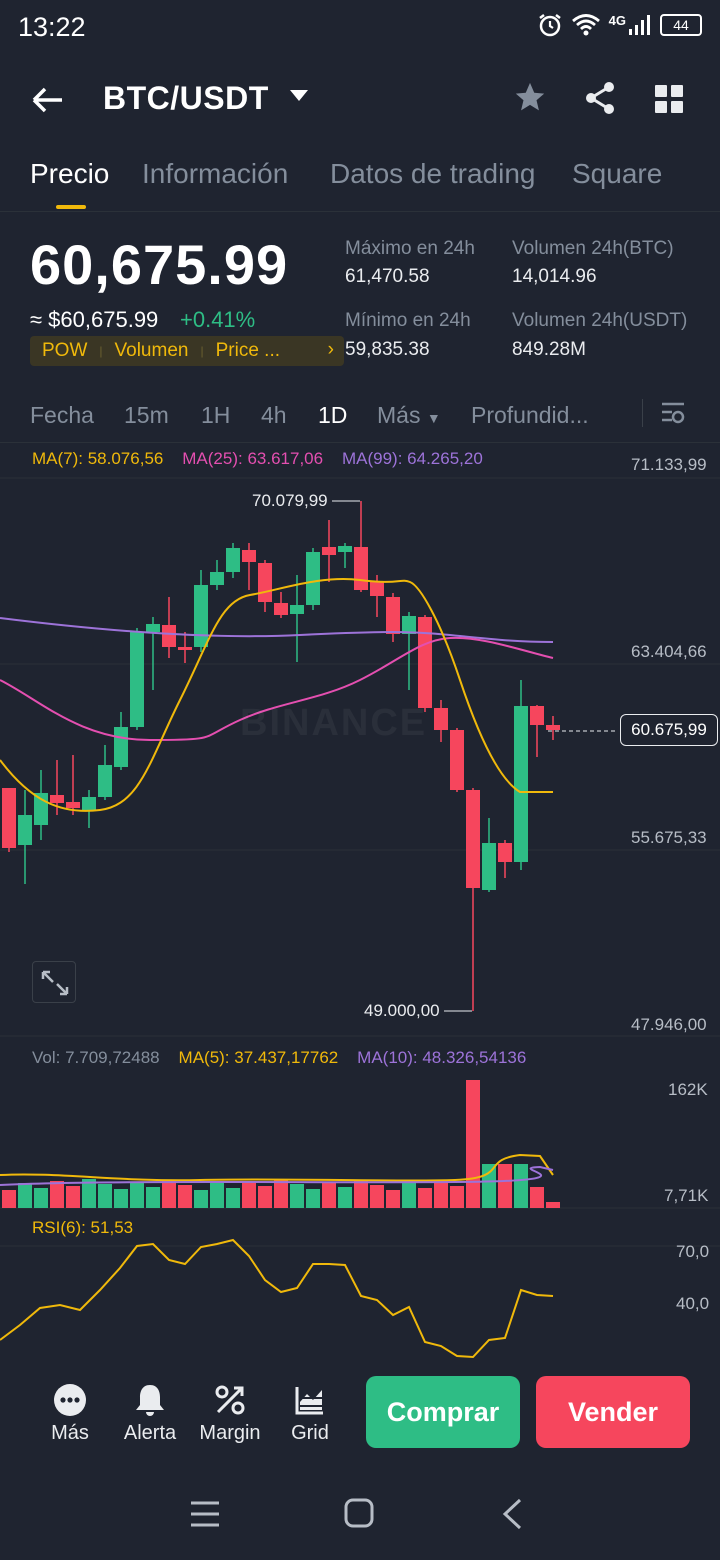 This screenshot has height=1560, width=720. Describe the element at coordinates (681, 25) in the screenshot. I see `battery-icon: 44` at that location.